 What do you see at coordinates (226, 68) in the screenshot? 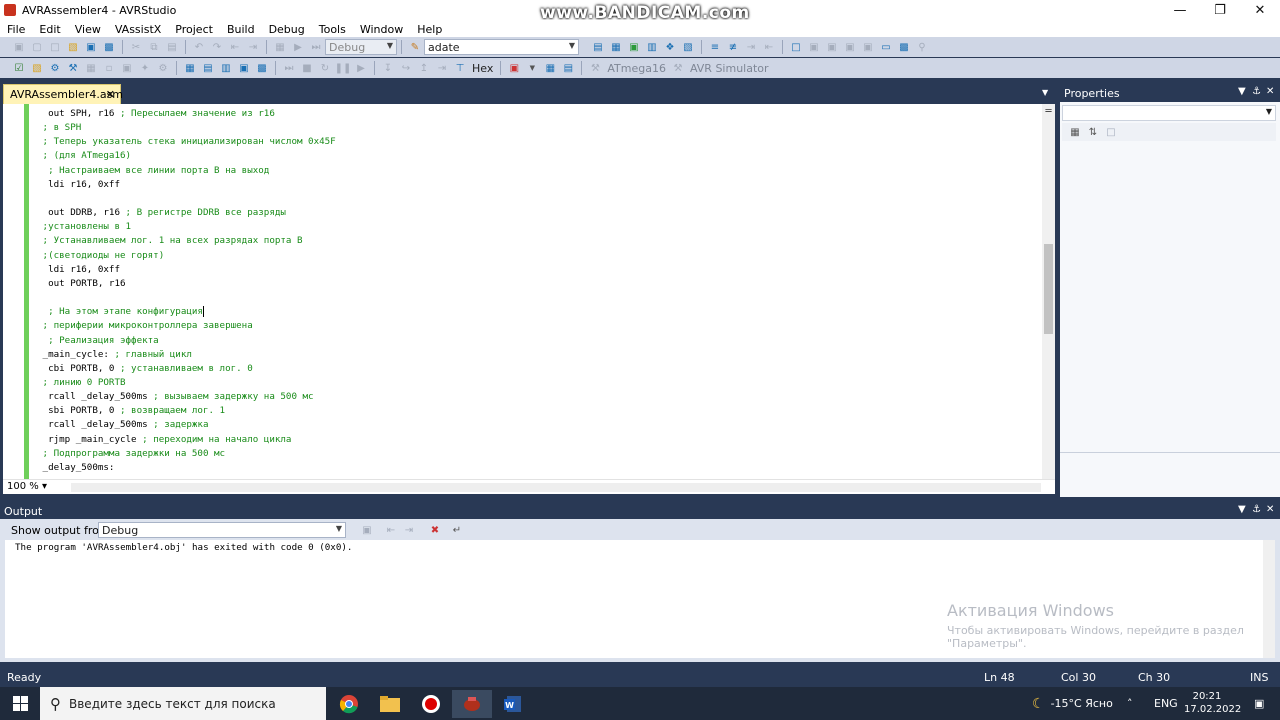
I see `watch-icon: ▥` at bounding box center [226, 68].